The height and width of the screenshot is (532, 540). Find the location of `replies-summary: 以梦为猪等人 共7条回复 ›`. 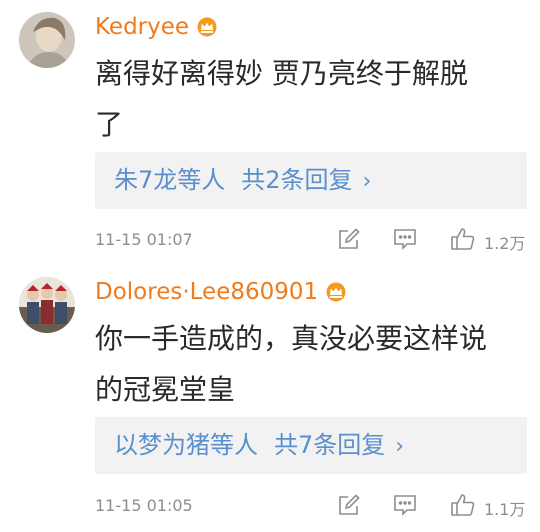

replies-summary: 以梦为猪等人 共7条回复 › is located at coordinates (311, 445).